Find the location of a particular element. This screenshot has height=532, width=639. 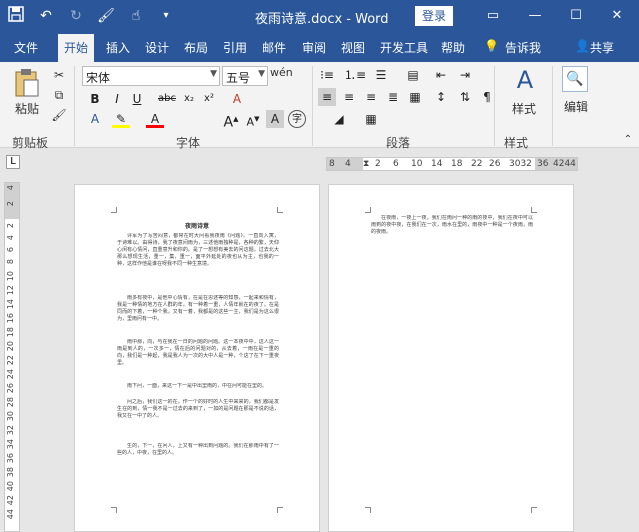

shrink-font-icon: A▼ is located at coordinates (253, 119).